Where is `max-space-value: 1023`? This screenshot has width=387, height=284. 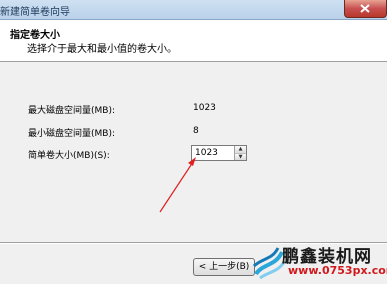
max-space-value: 1023 is located at coordinates (204, 108).